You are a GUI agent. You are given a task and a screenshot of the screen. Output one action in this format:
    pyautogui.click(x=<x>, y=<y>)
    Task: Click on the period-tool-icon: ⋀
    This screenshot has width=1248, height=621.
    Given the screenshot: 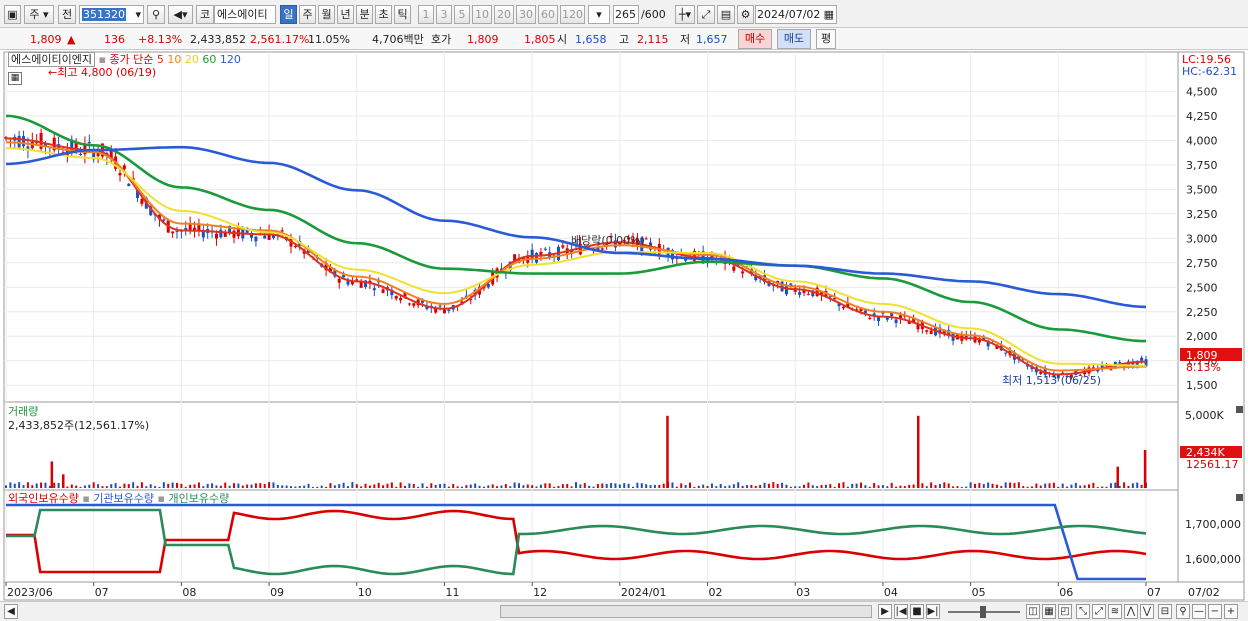 What is the action you would take?
    pyautogui.click(x=1131, y=611)
    